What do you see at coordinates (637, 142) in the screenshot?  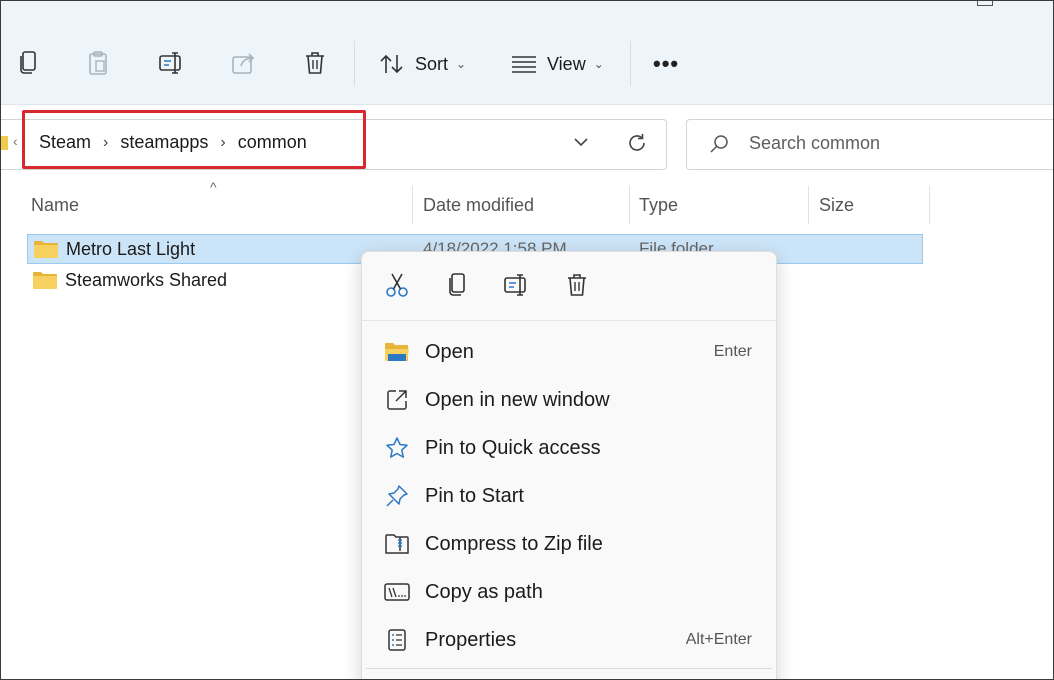 I see `refresh-icon` at bounding box center [637, 142].